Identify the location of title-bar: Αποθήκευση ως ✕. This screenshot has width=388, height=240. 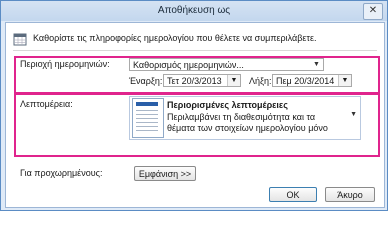
(194, 11).